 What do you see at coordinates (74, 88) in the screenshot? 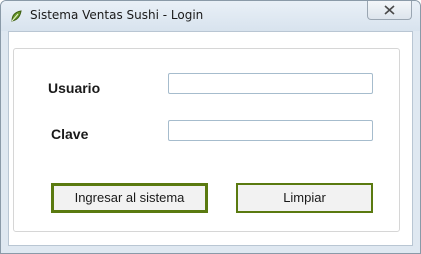
I see `usuario-label: Usuario` at bounding box center [74, 88].